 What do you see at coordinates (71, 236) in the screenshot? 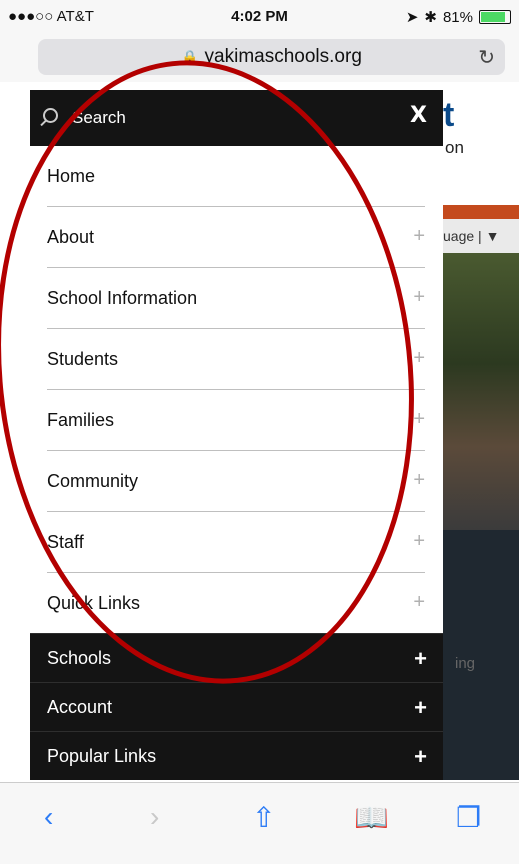
I see `menu-item-label: About` at bounding box center [71, 236].